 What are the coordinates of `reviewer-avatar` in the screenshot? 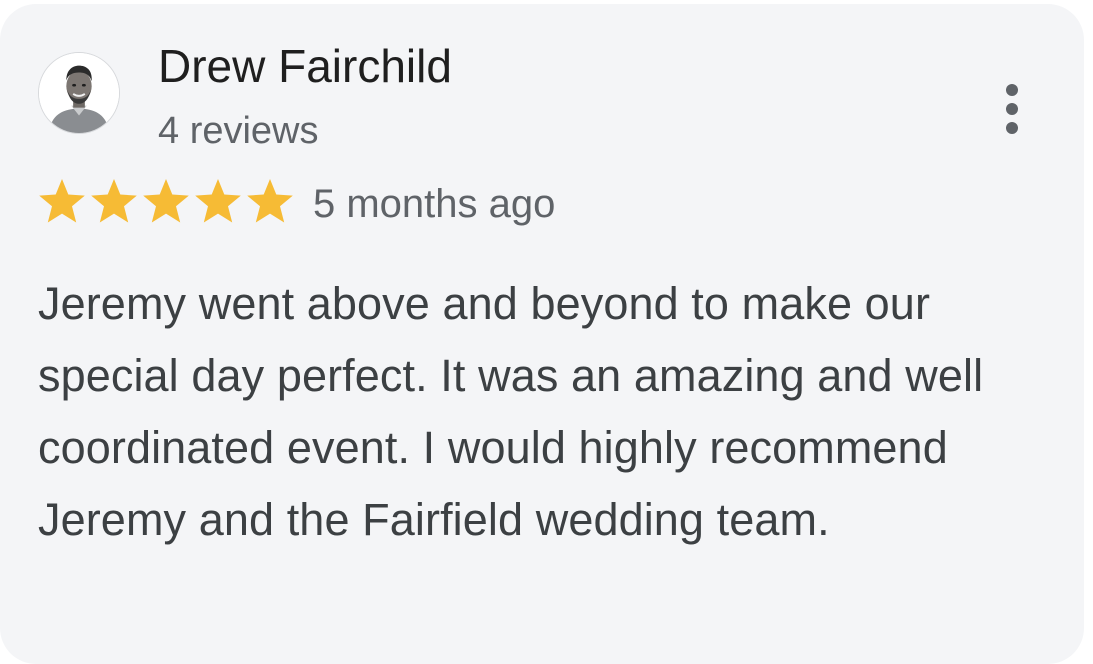 It's located at (79, 93).